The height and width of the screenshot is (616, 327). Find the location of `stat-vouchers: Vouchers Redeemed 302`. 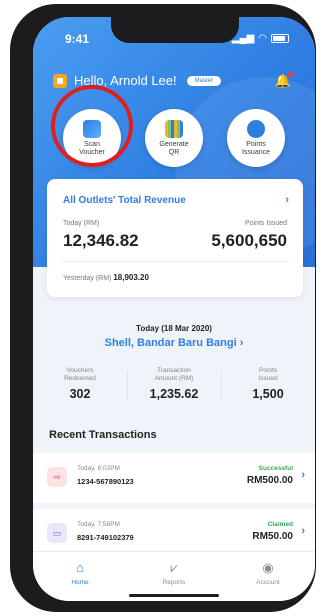

stat-vouchers: Vouchers Redeemed 302 is located at coordinates (80, 384).